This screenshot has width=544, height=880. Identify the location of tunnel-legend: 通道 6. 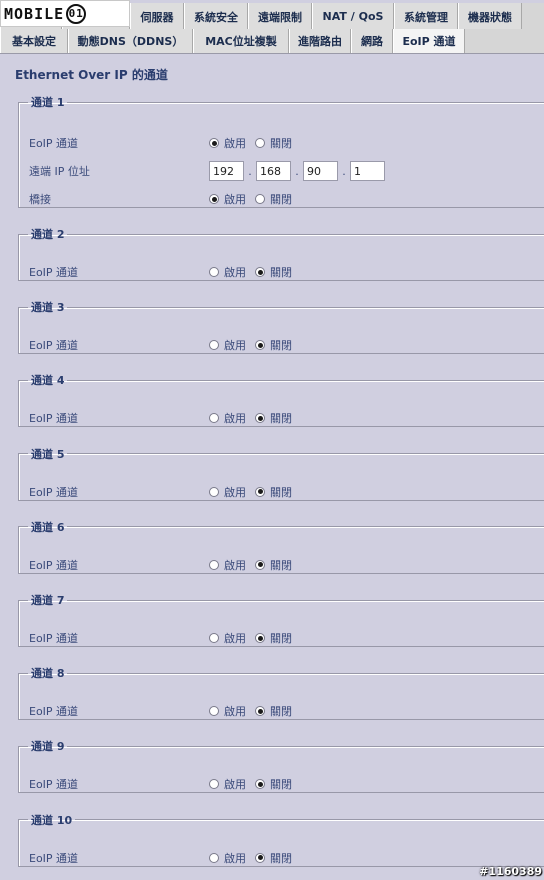
(48, 527).